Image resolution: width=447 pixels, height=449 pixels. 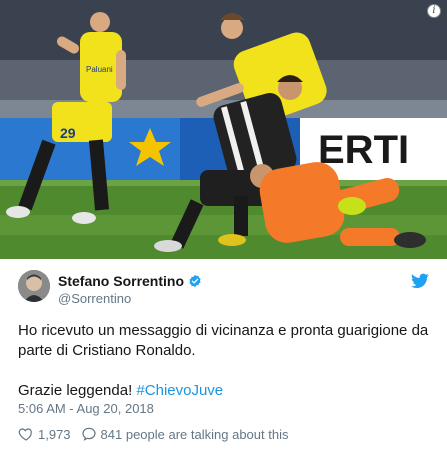 I want to click on like-button: 1,973, so click(x=44, y=434).